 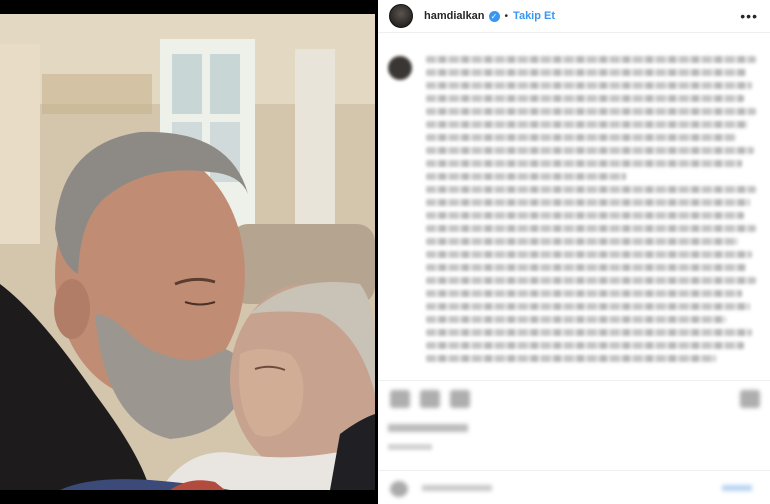 What do you see at coordinates (574, 401) in the screenshot?
I see `action-bar` at bounding box center [574, 401].